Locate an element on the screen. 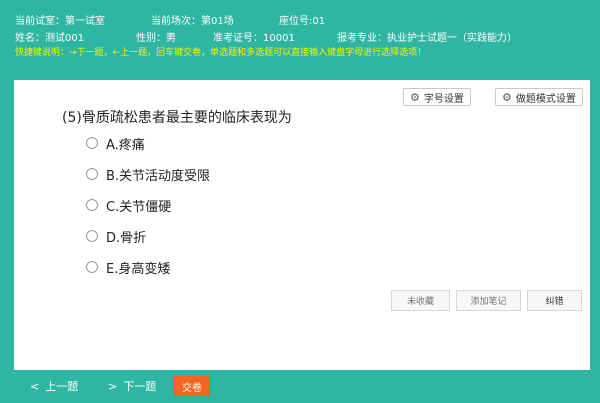  ticket-number: 准考证号：10001 is located at coordinates (254, 38).